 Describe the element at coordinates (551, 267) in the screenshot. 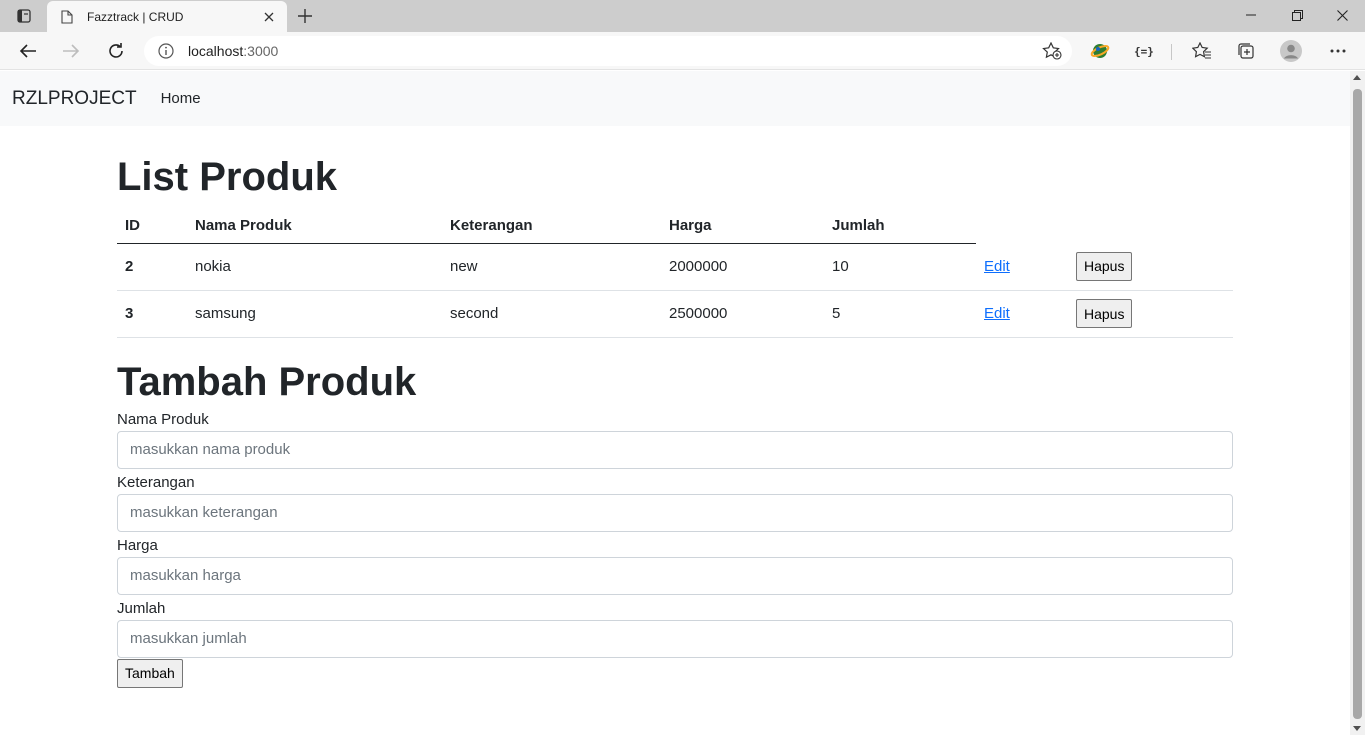

I see `cell-keterangan: new` at that location.